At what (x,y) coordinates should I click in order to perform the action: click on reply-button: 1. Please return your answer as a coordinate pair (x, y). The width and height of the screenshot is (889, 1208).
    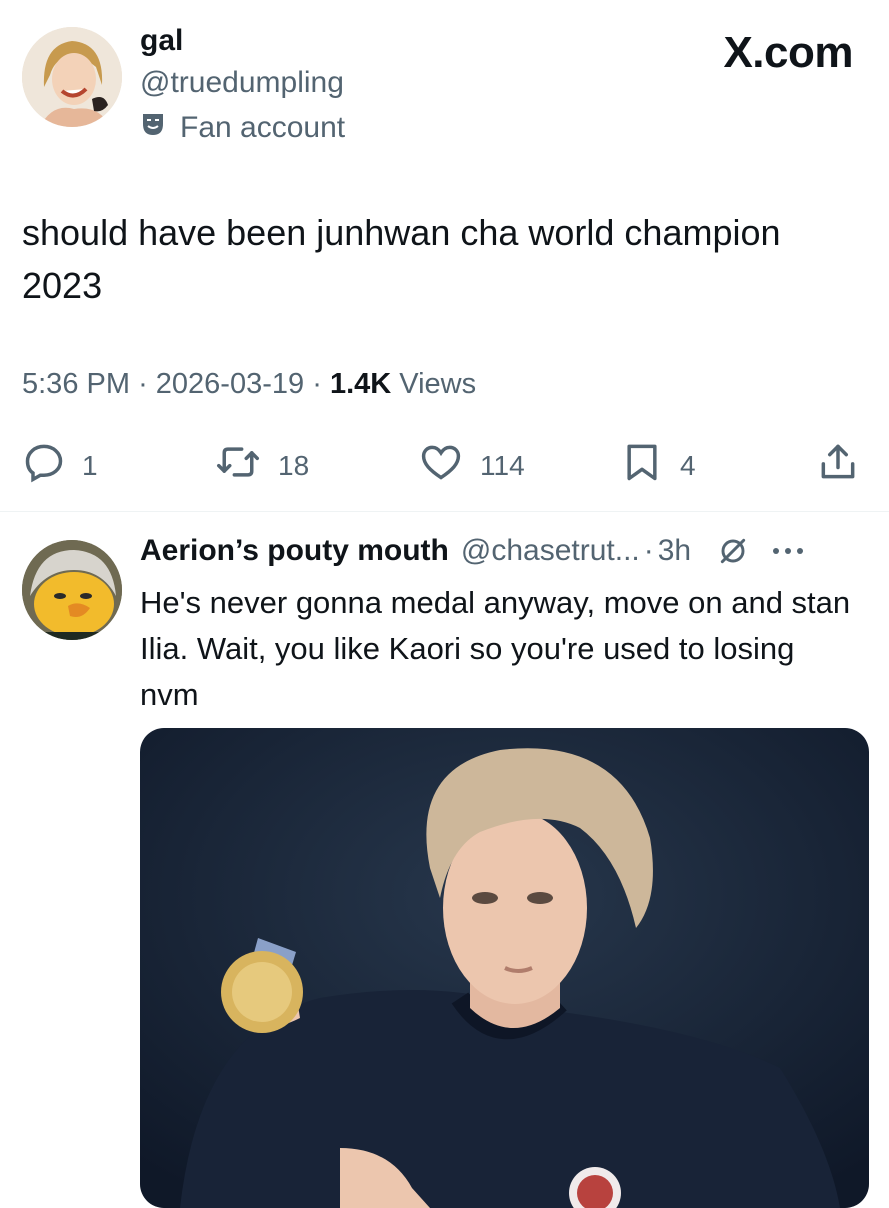
    Looking at the image, I should click on (60, 465).